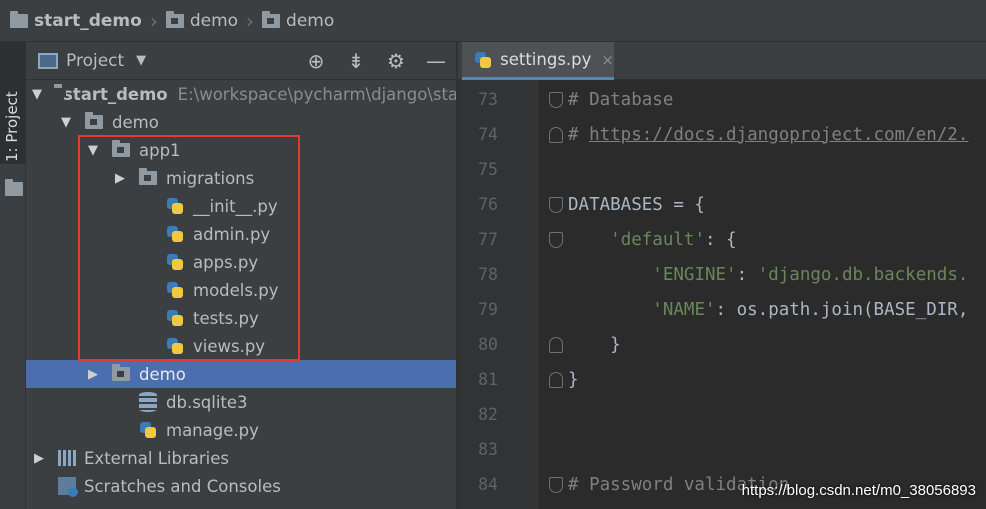  Describe the element at coordinates (160, 150) in the screenshot. I see `tree-item-label: app1` at that location.